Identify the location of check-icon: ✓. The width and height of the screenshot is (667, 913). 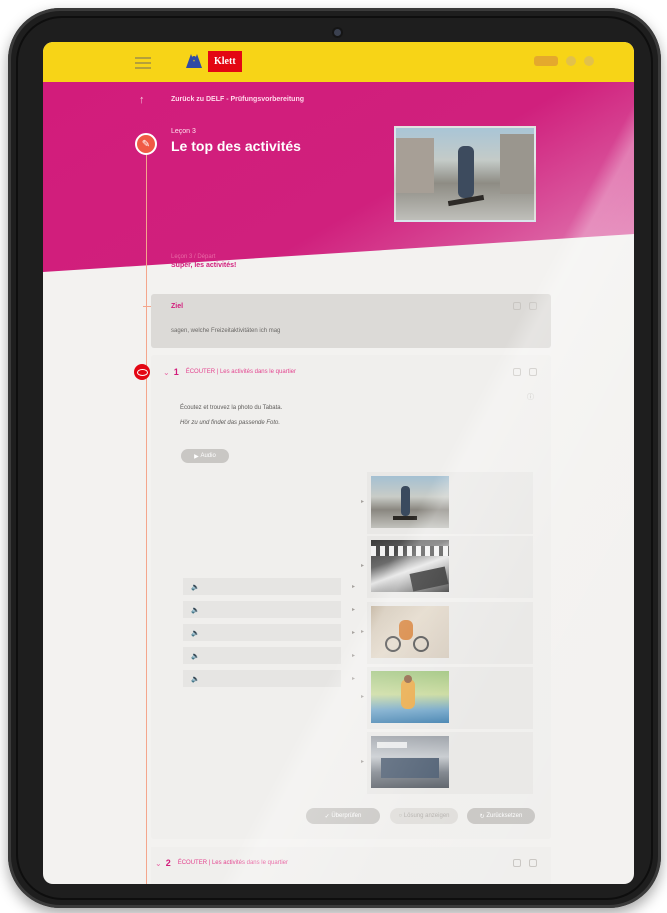
(328, 816).